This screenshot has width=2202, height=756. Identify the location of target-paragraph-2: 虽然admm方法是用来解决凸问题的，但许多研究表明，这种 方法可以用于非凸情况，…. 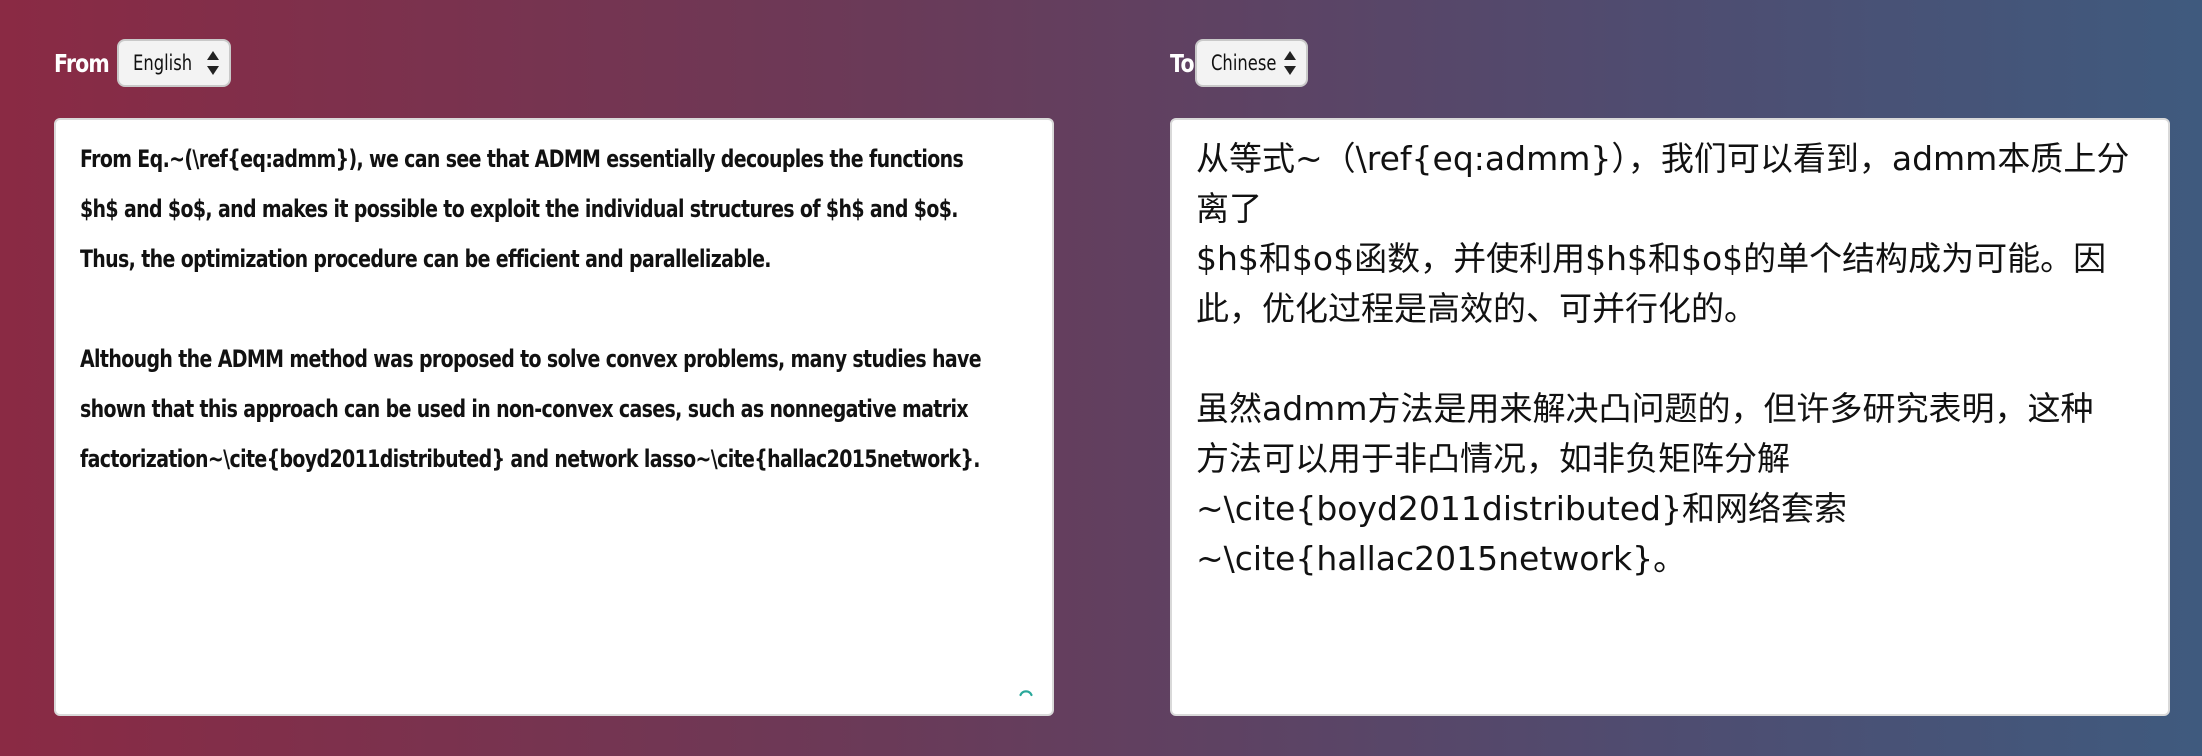
(1645, 483).